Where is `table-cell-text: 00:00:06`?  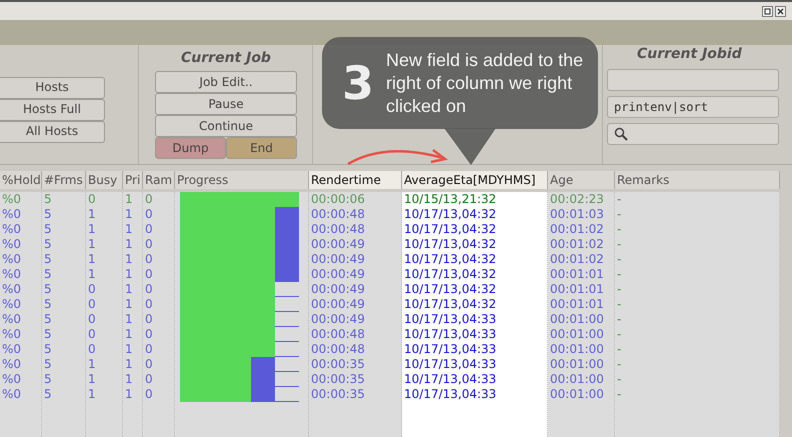
table-cell-text: 00:00:06 is located at coordinates (338, 199).